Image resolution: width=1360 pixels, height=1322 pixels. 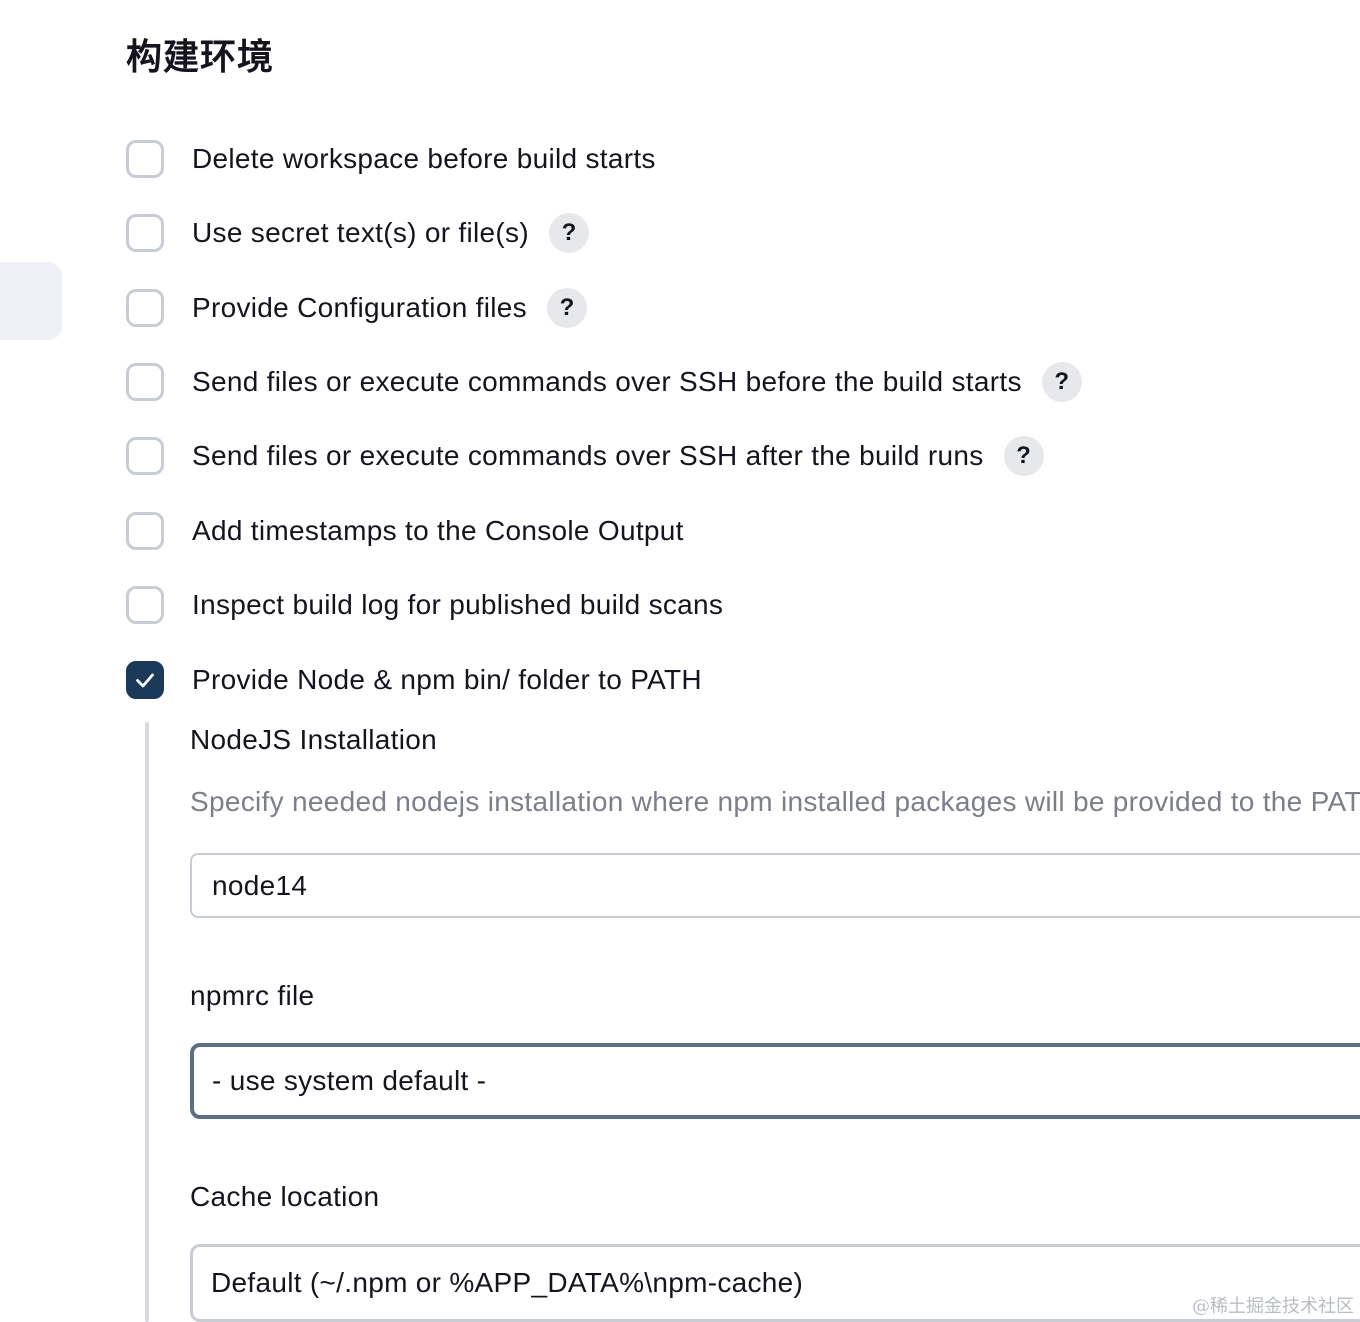 I want to click on npmrc-file-select: - use system default -, so click(x=775, y=1081).